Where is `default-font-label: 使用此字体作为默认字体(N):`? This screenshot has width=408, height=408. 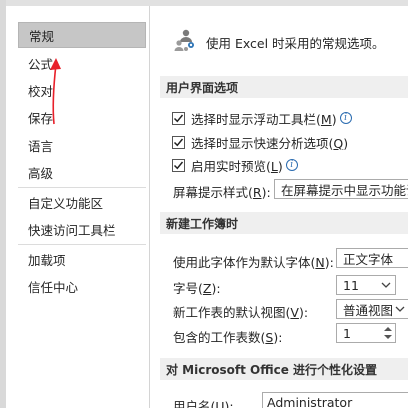
default-font-label: 使用此字体作为默认字体(N): is located at coordinates (253, 262).